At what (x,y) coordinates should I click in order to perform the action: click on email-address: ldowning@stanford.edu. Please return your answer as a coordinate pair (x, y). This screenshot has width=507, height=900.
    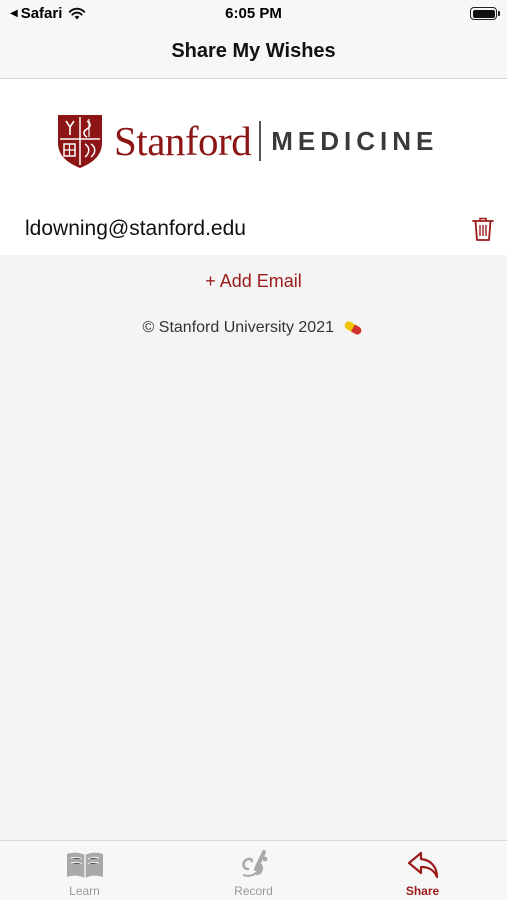
    Looking at the image, I should click on (135, 228).